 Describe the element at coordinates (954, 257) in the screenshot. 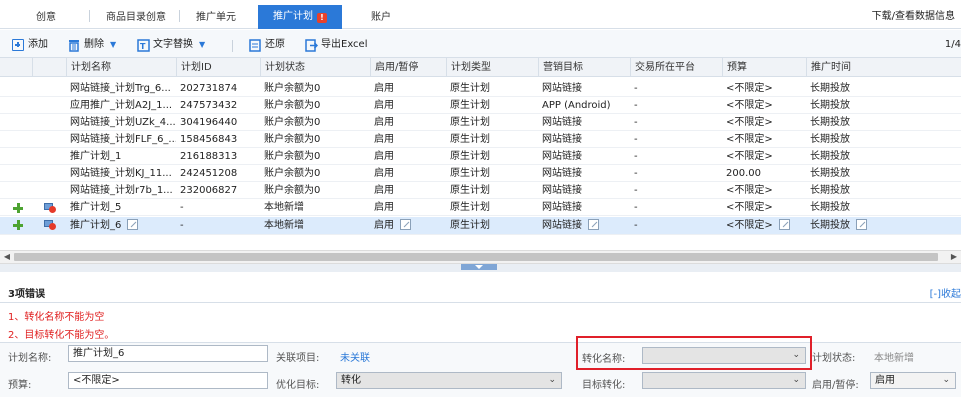

I see `scroll-right-icon: ▶` at that location.